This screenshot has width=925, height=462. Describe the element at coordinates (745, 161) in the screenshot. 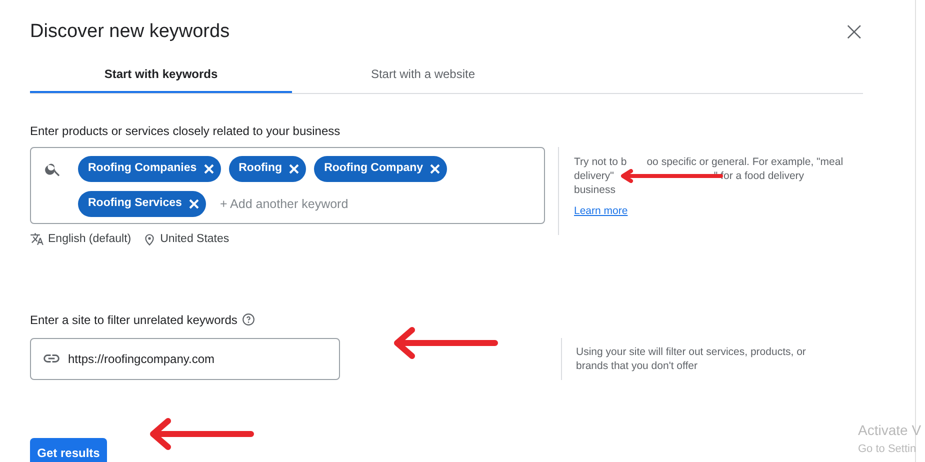

I see `hint-text: oo specific or general. For example, "meal` at that location.